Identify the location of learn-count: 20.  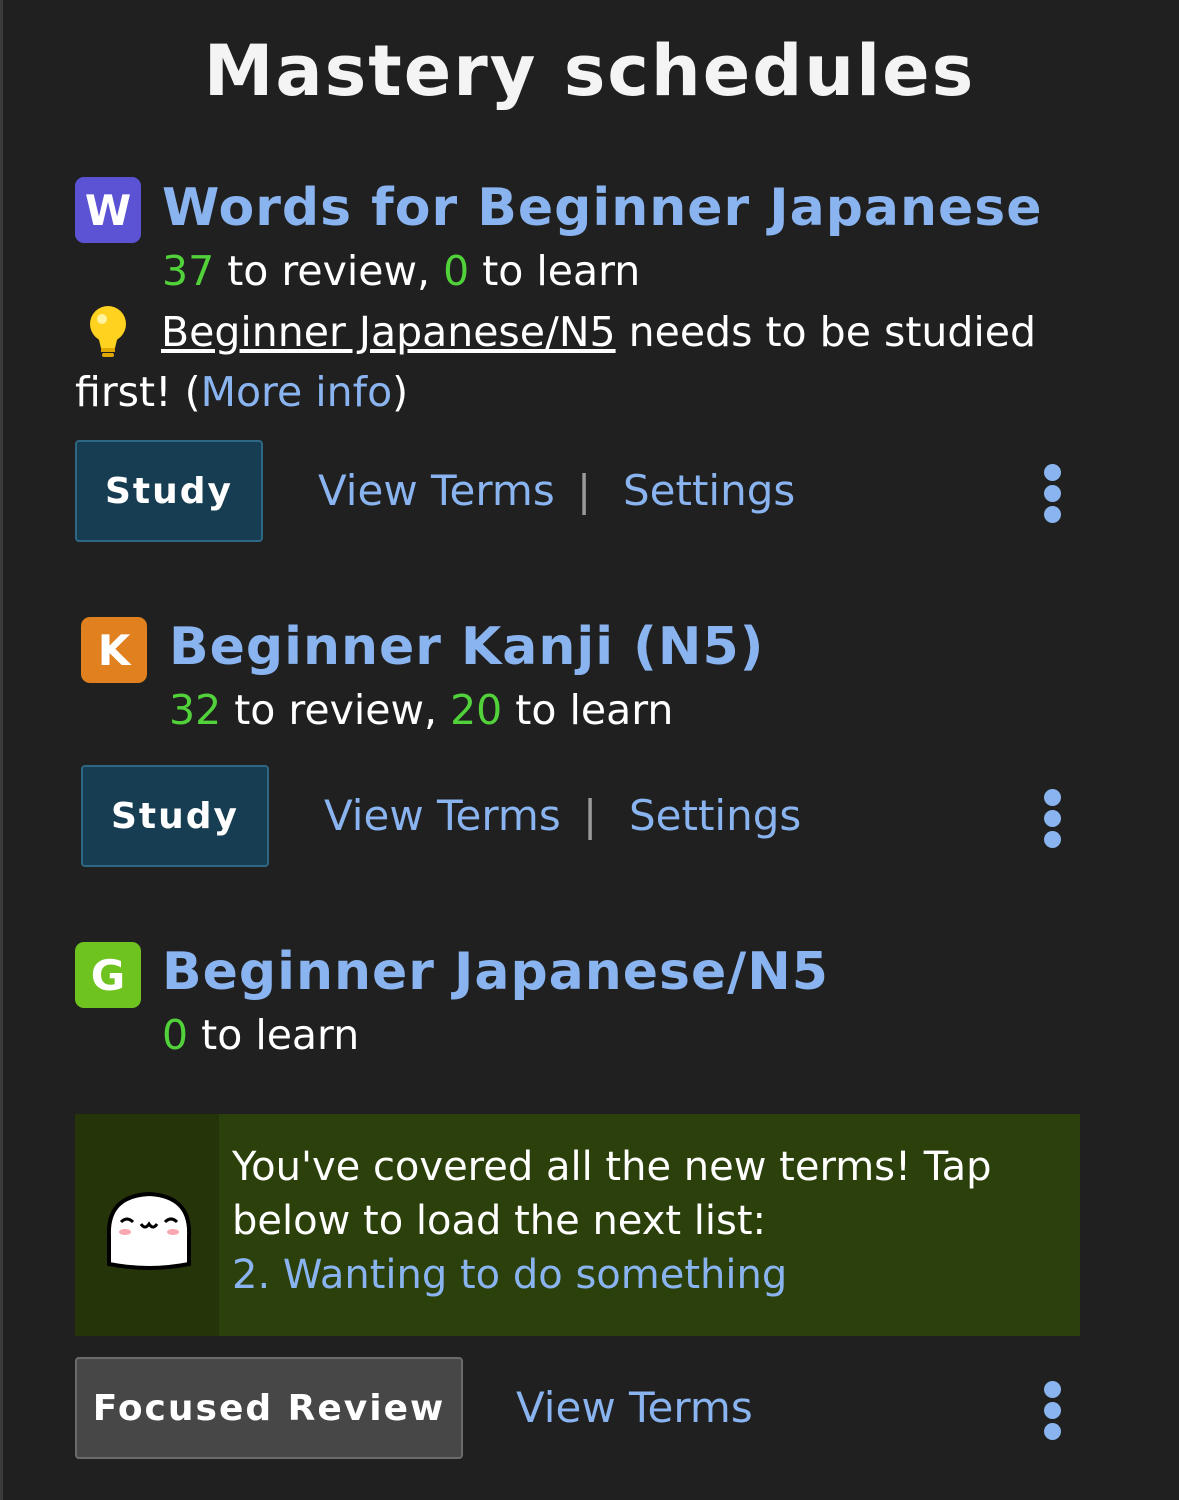
(476, 710).